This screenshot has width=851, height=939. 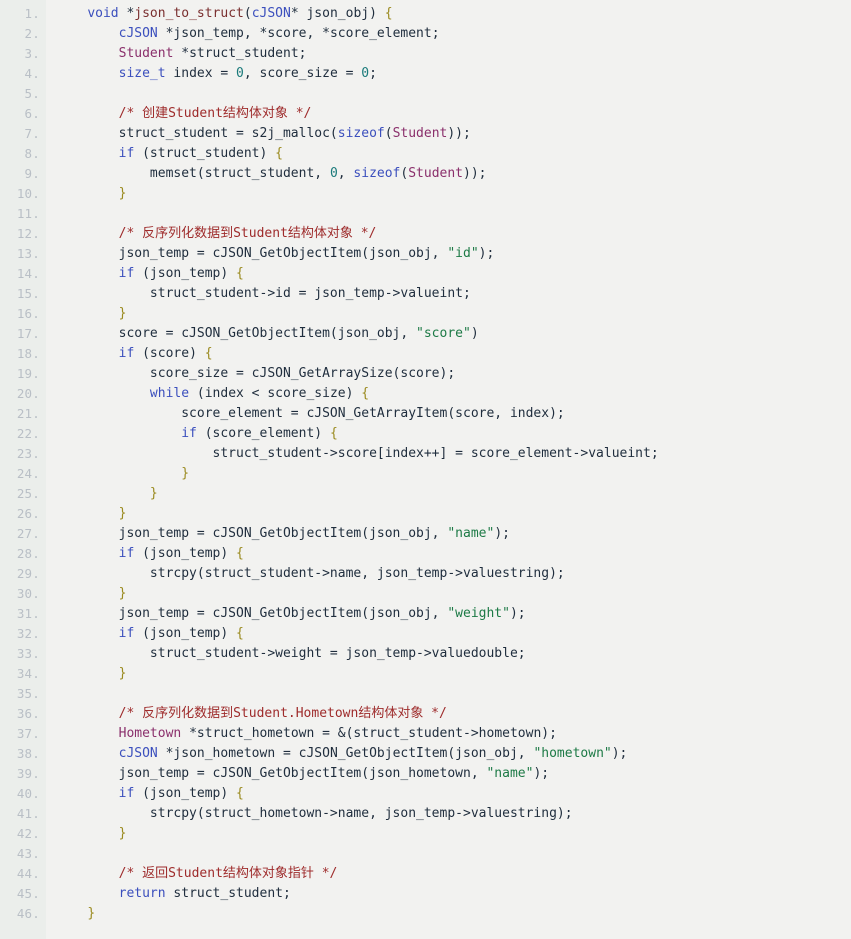 I want to click on code-line: score_size = cJSON_GetArraySize(score);, so click(x=453, y=374).